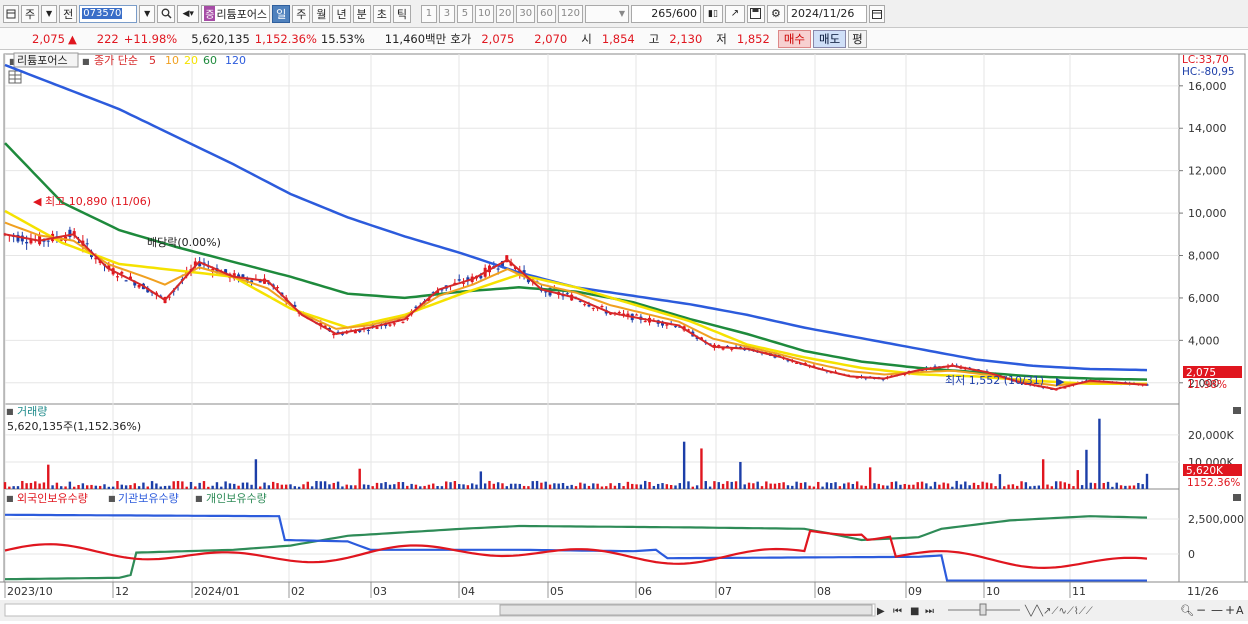  What do you see at coordinates (734, 13) in the screenshot?
I see `draw-tool-icon: ↗` at bounding box center [734, 13].